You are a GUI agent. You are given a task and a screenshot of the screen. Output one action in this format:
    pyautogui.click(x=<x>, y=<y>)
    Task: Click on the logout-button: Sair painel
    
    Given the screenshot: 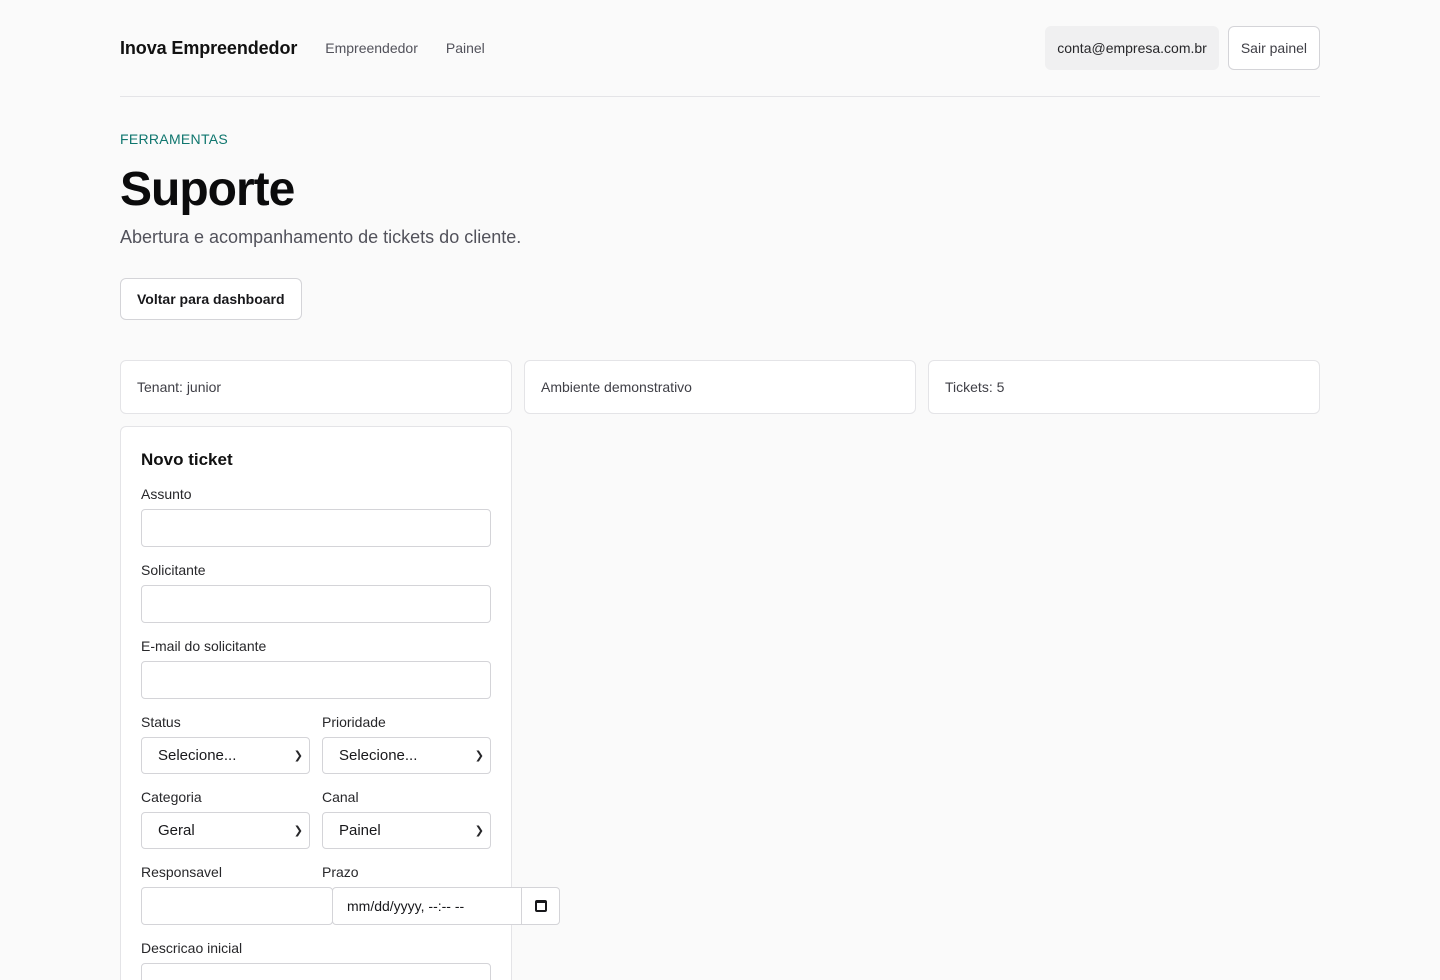 What is the action you would take?
    pyautogui.click(x=1273, y=48)
    